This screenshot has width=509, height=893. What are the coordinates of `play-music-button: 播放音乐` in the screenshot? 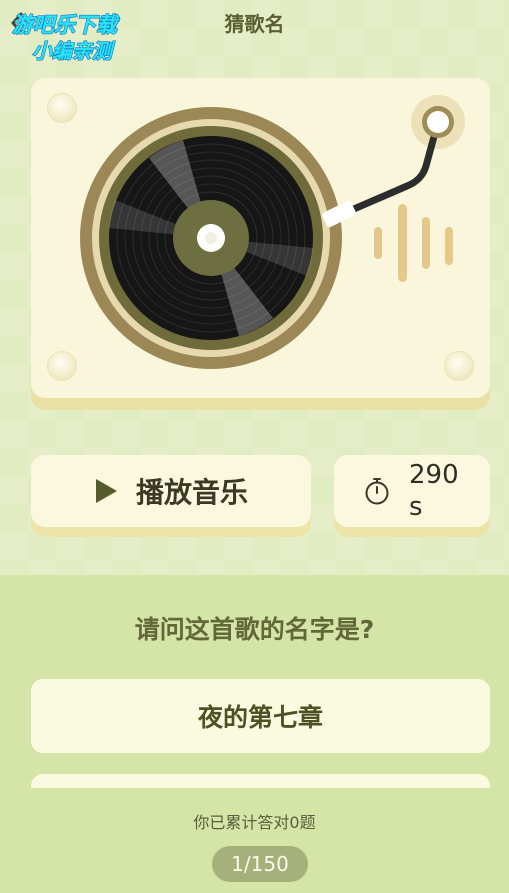 It's located at (171, 496).